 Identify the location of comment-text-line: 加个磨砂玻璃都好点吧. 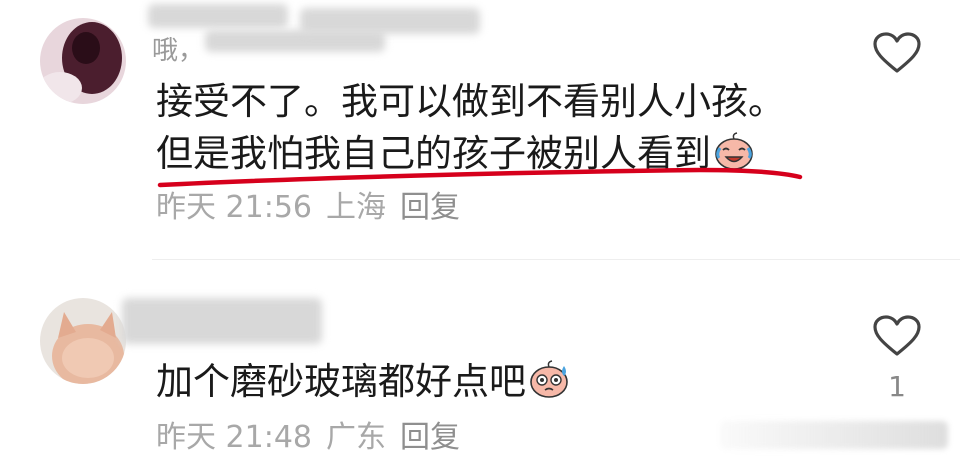
(363, 382).